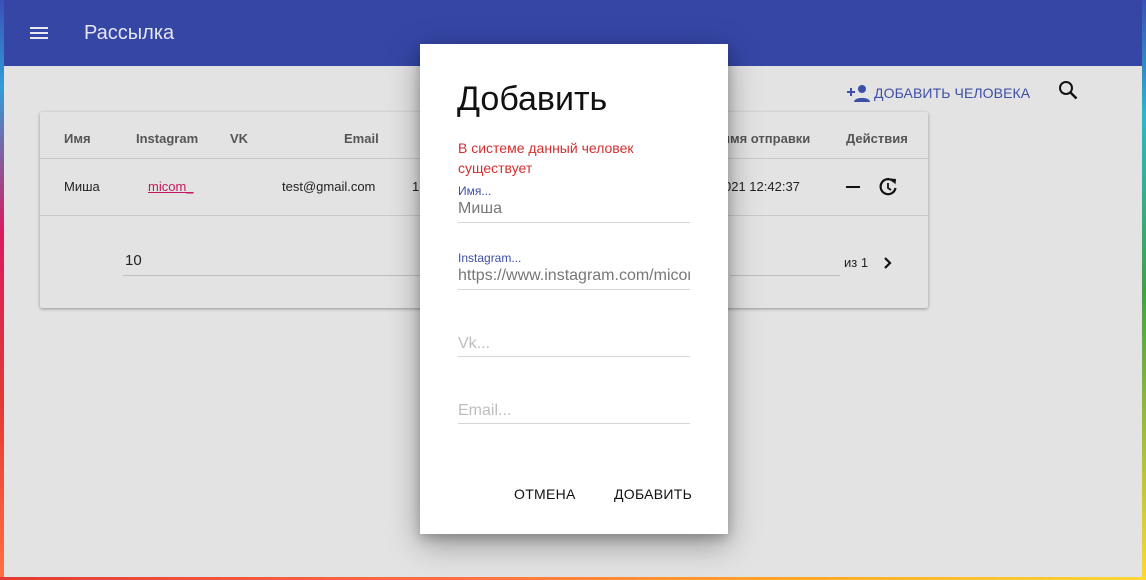 The height and width of the screenshot is (580, 1146). I want to click on person-add-icon, so click(858, 93).